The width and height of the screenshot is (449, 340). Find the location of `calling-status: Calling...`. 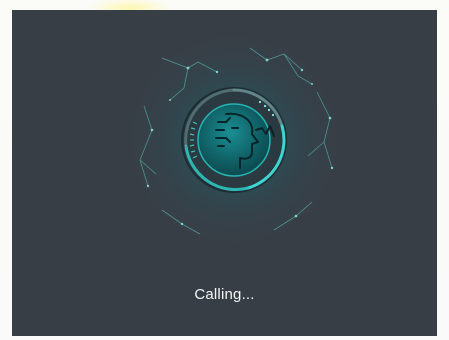

calling-status: Calling... is located at coordinates (224, 294).